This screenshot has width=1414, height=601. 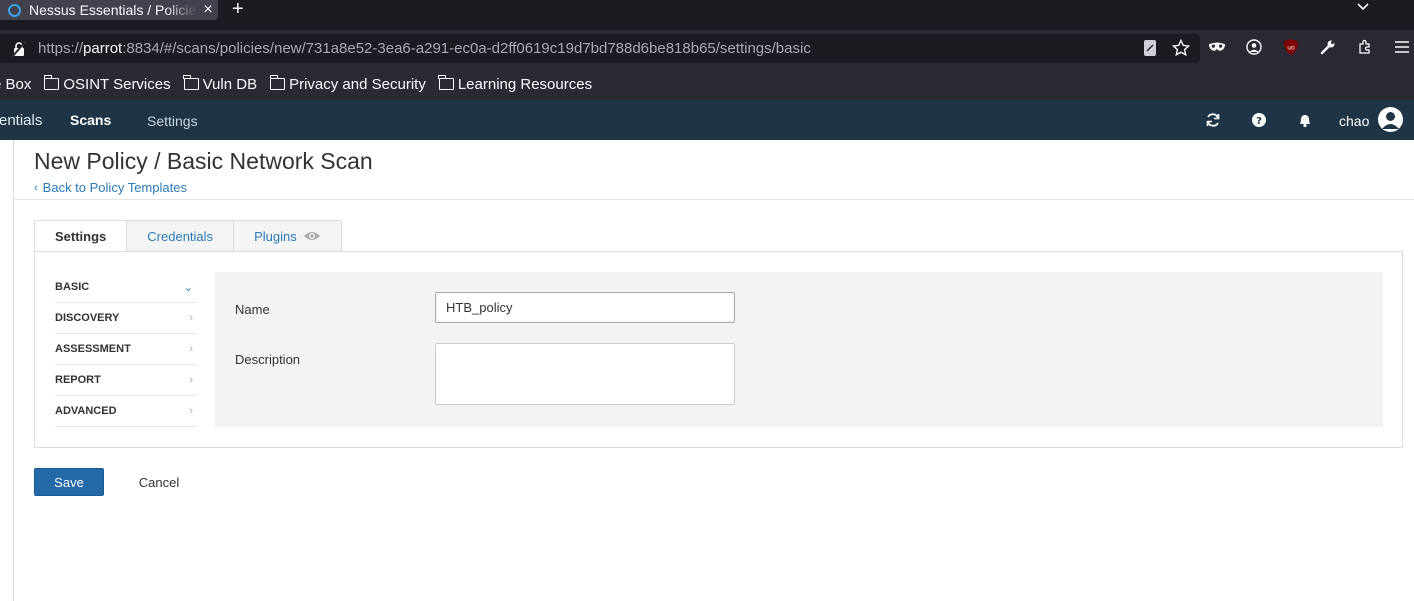 I want to click on username: chao, so click(x=1354, y=121).